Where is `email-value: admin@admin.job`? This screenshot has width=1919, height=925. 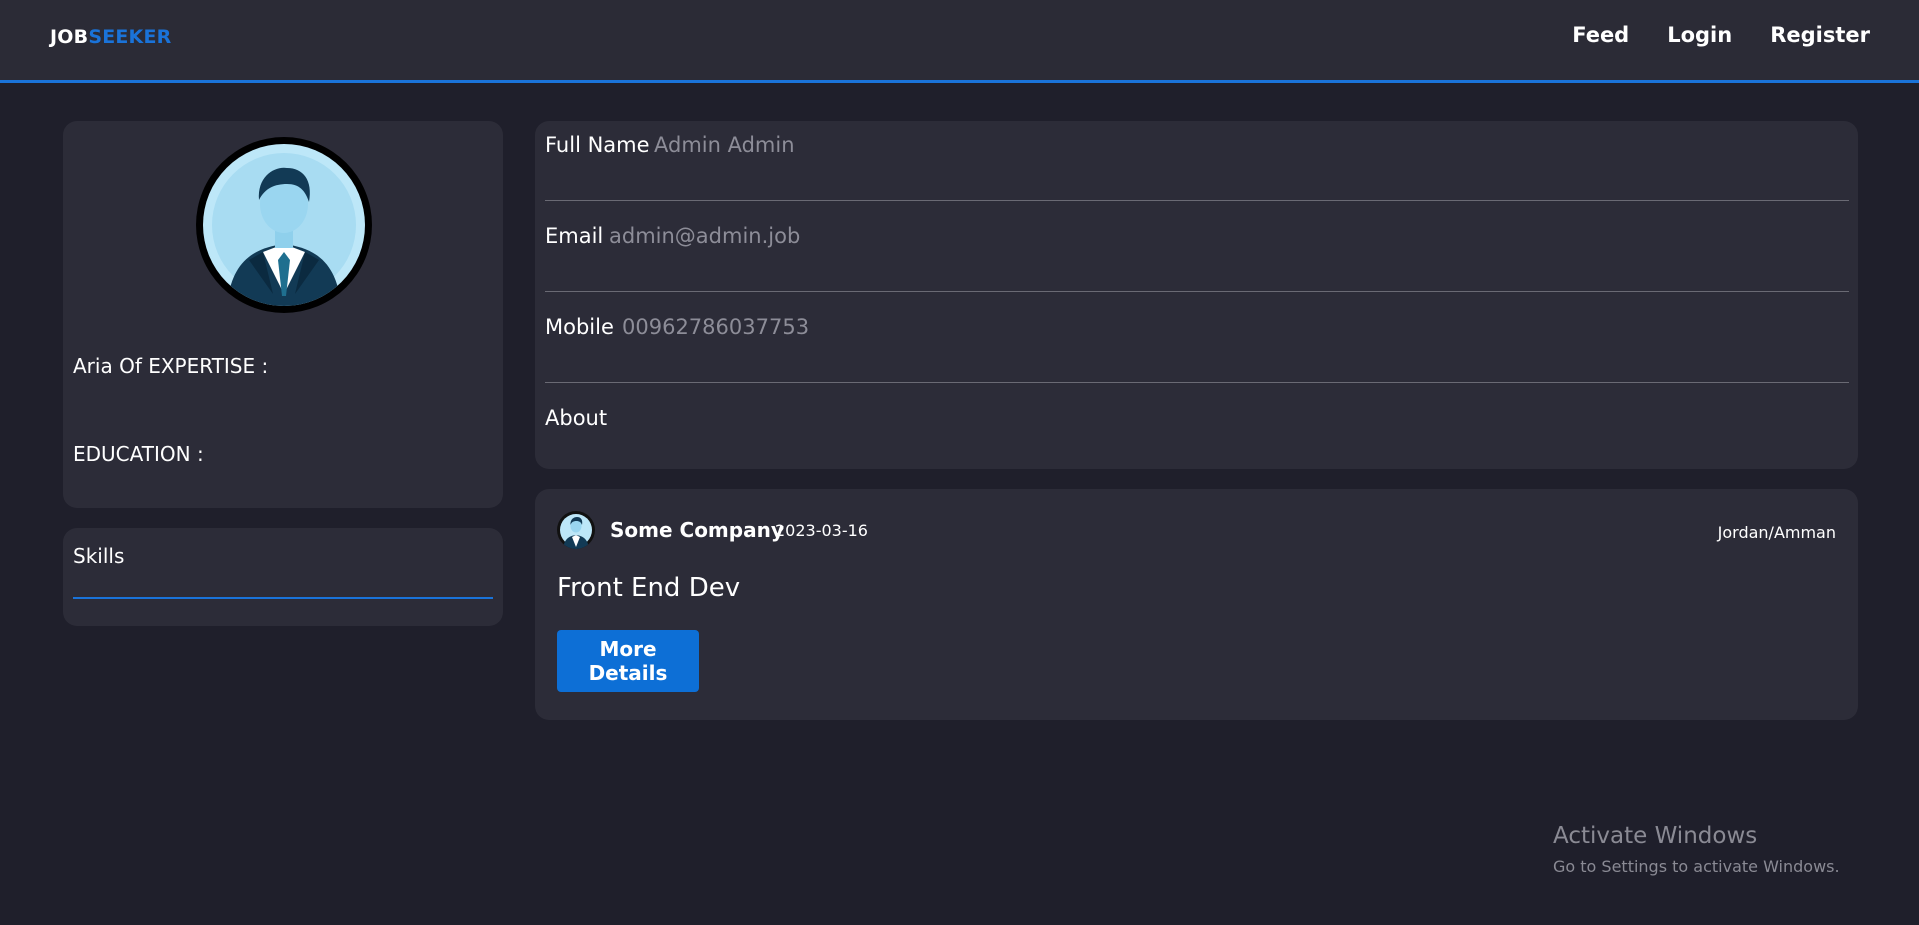 email-value: admin@admin.job is located at coordinates (705, 236).